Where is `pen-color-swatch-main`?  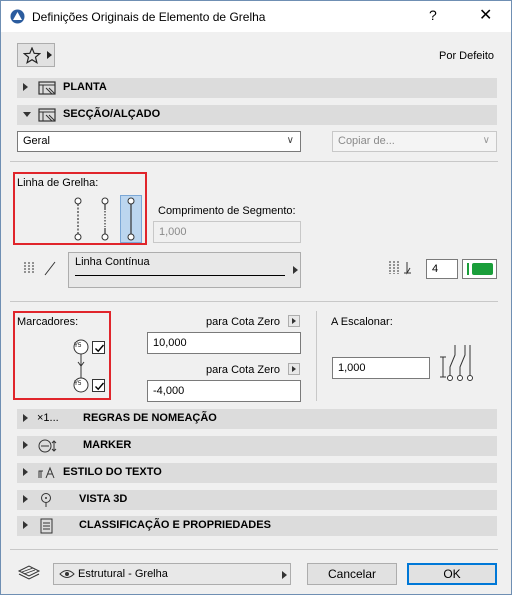
pen-color-swatch-main is located at coordinates (482, 269).